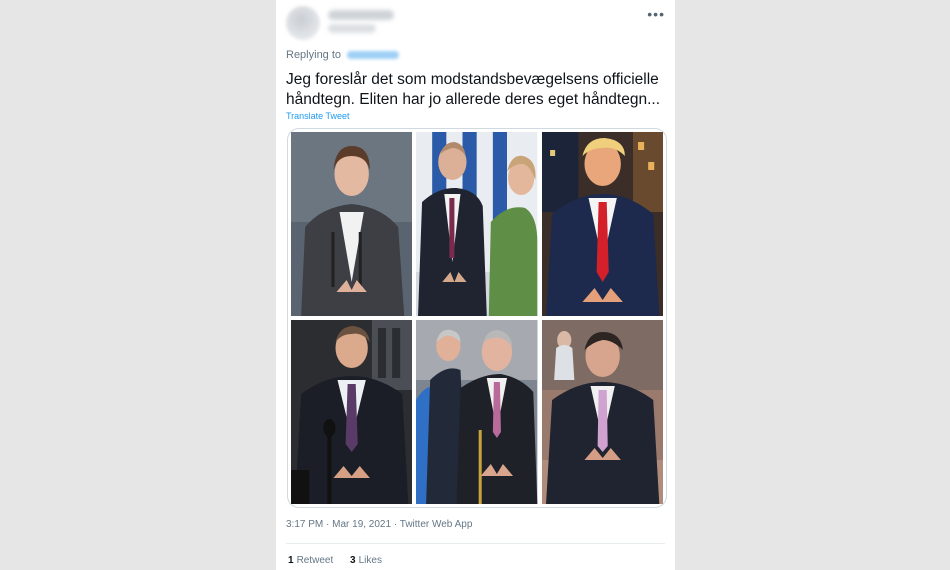 This screenshot has width=950, height=570. What do you see at coordinates (315, 560) in the screenshot?
I see `retweets-label: Retweet` at bounding box center [315, 560].